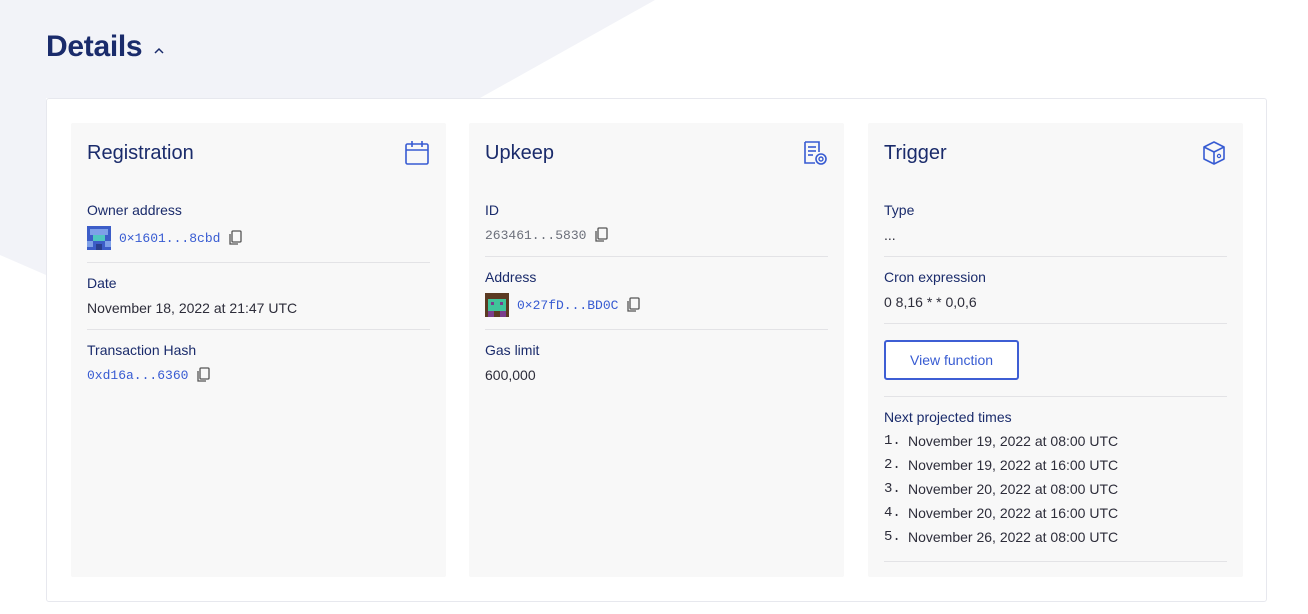  Describe the element at coordinates (192, 308) in the screenshot. I see `date-value: November 18, 2022 at 21:47 UTC` at that location.